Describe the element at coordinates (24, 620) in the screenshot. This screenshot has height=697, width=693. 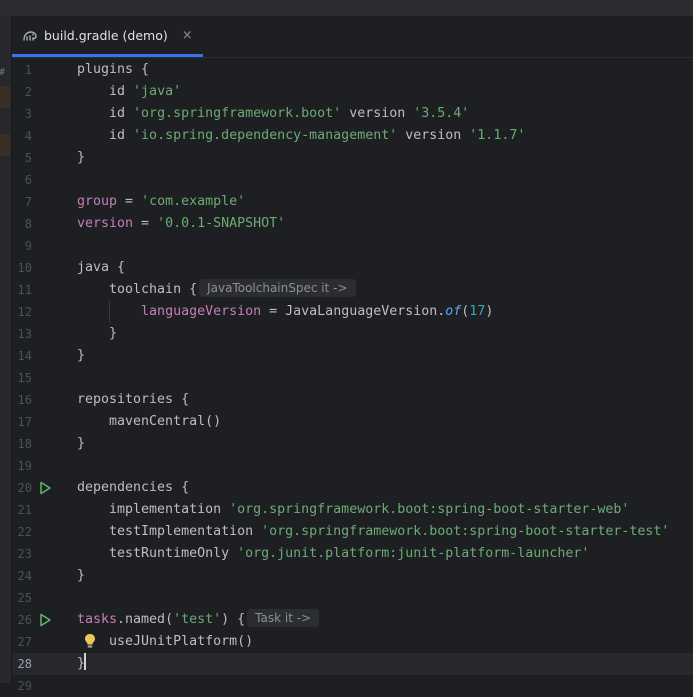
I see `line-number: 26` at that location.